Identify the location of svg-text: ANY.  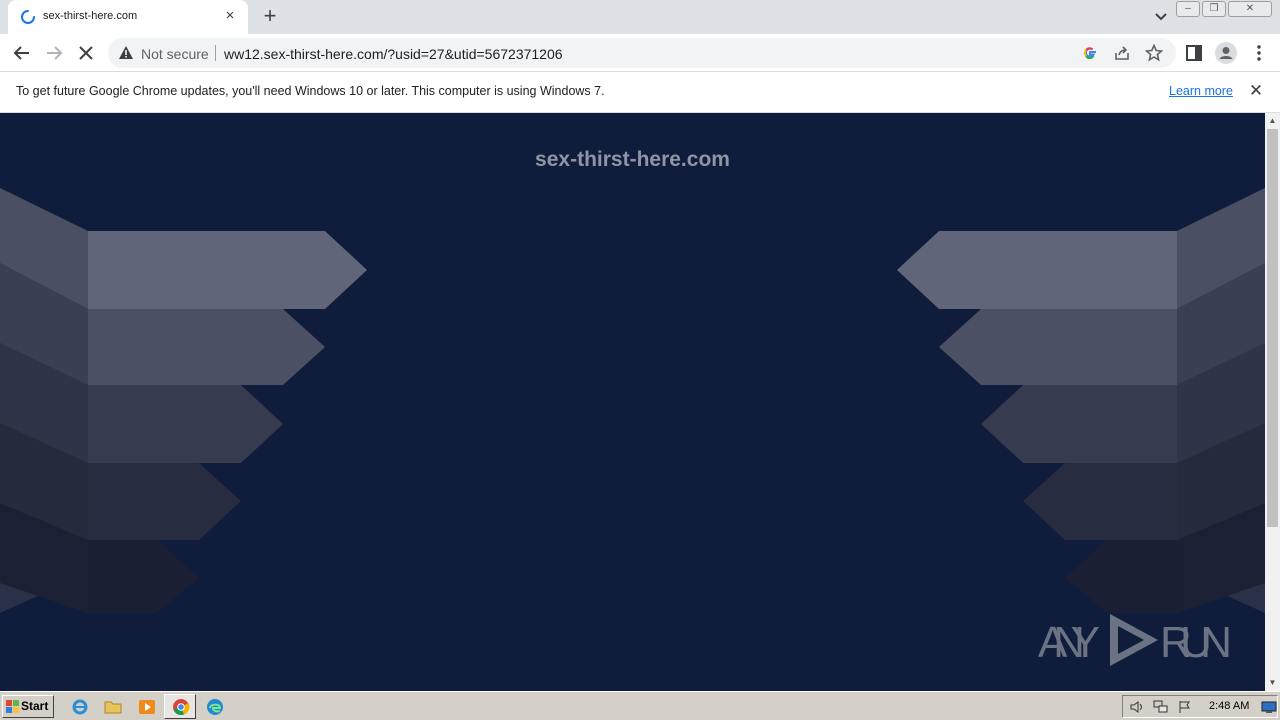
(1069, 642).